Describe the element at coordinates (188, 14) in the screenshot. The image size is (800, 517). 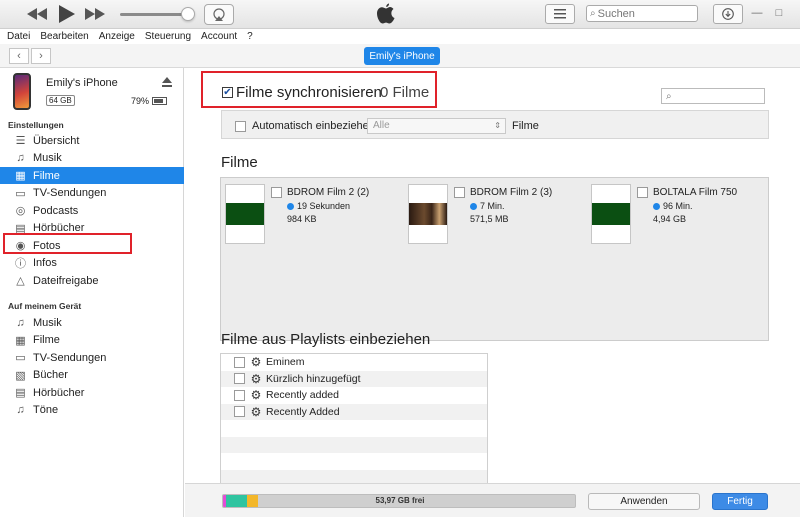
I see `volume-knob` at that location.